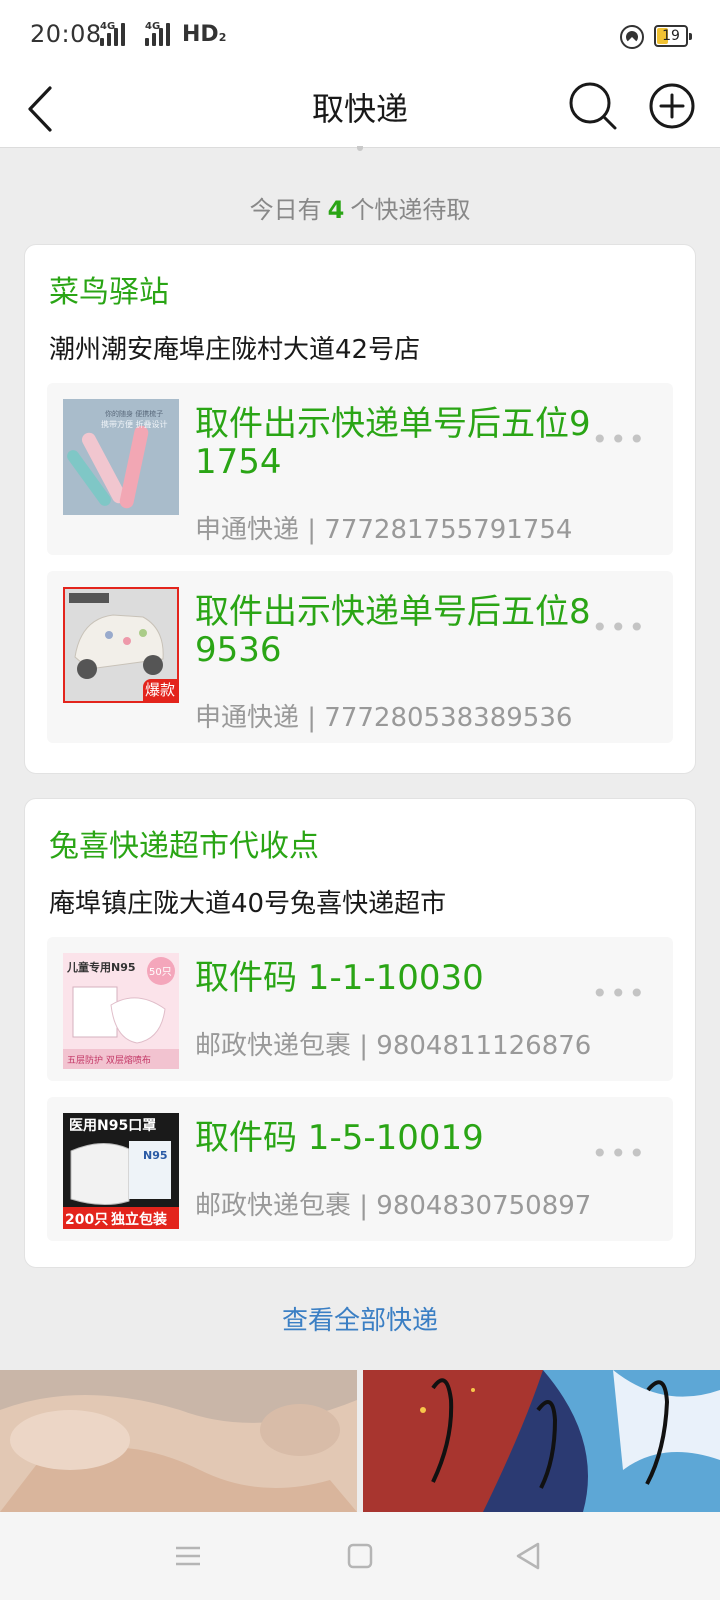 The width and height of the screenshot is (720, 1600). Describe the element at coordinates (384, 718) in the screenshot. I see `courier-tracking: 申通快递 | 777280538389536` at that location.